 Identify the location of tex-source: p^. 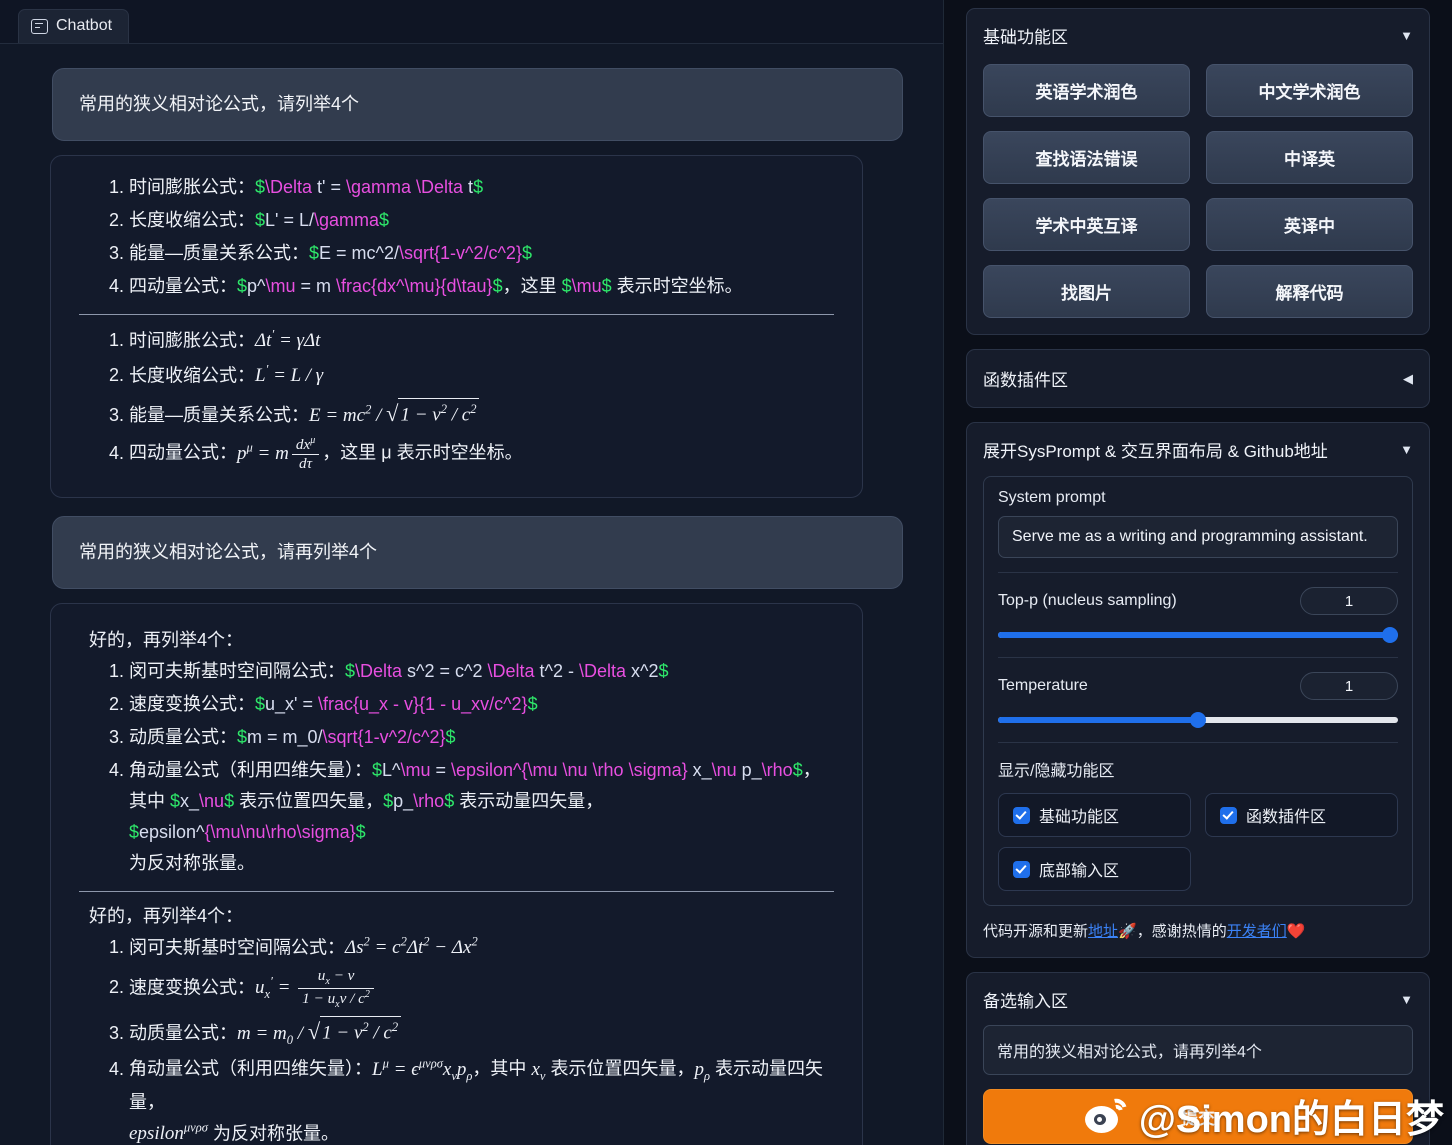
(256, 285).